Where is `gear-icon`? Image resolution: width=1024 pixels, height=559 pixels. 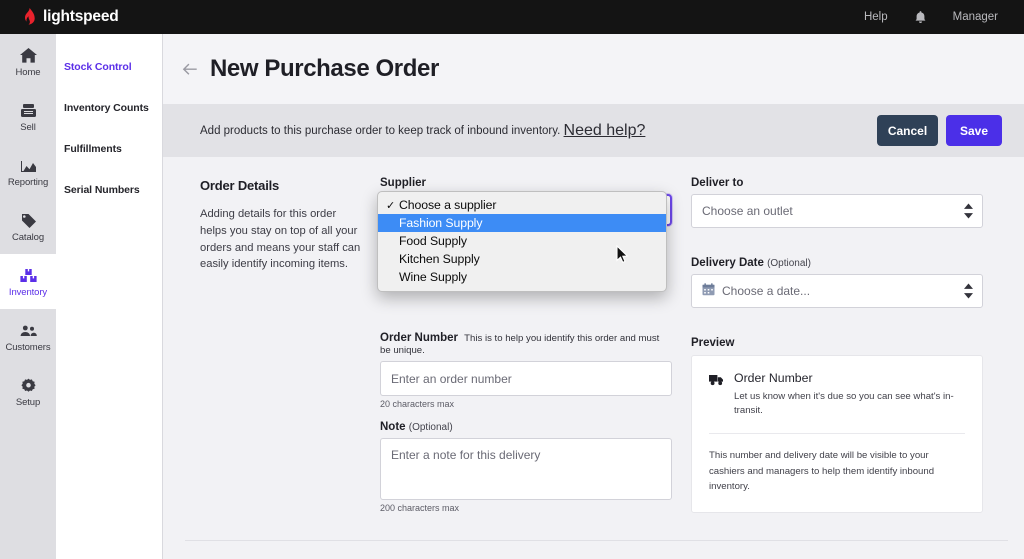
gear-icon is located at coordinates (28, 384).